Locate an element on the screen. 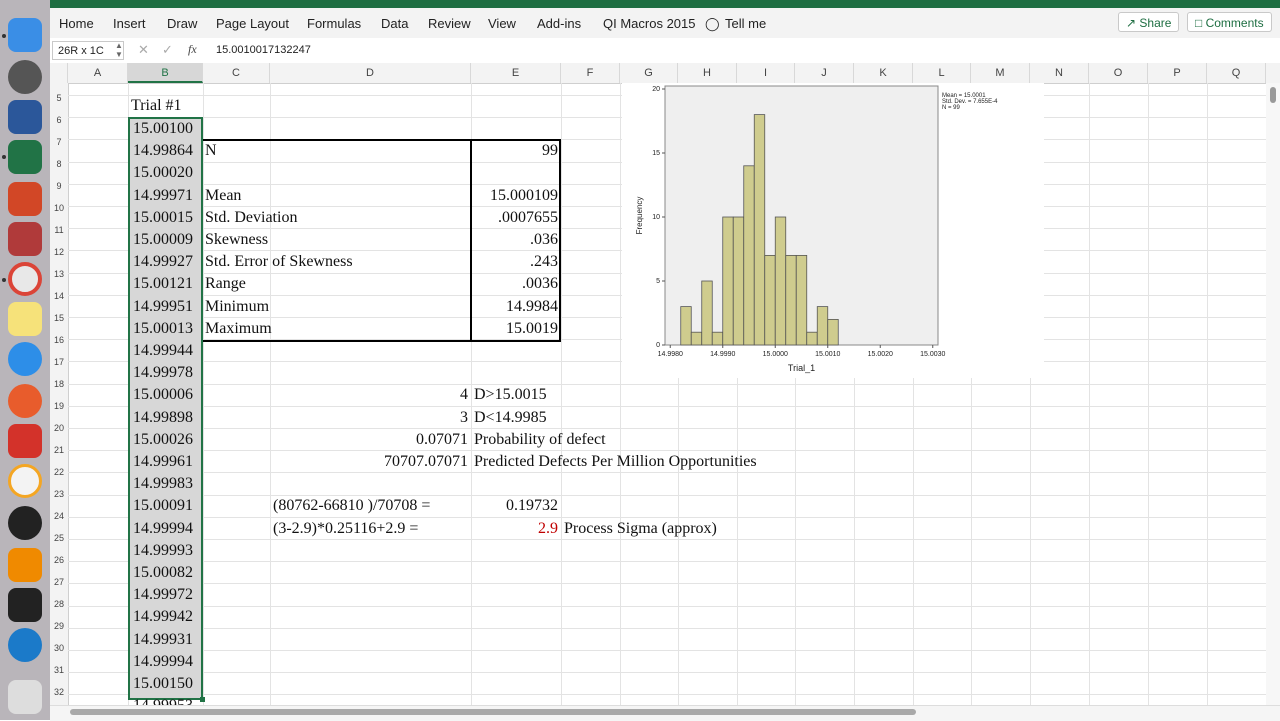  column-header: P is located at coordinates (1177, 73).